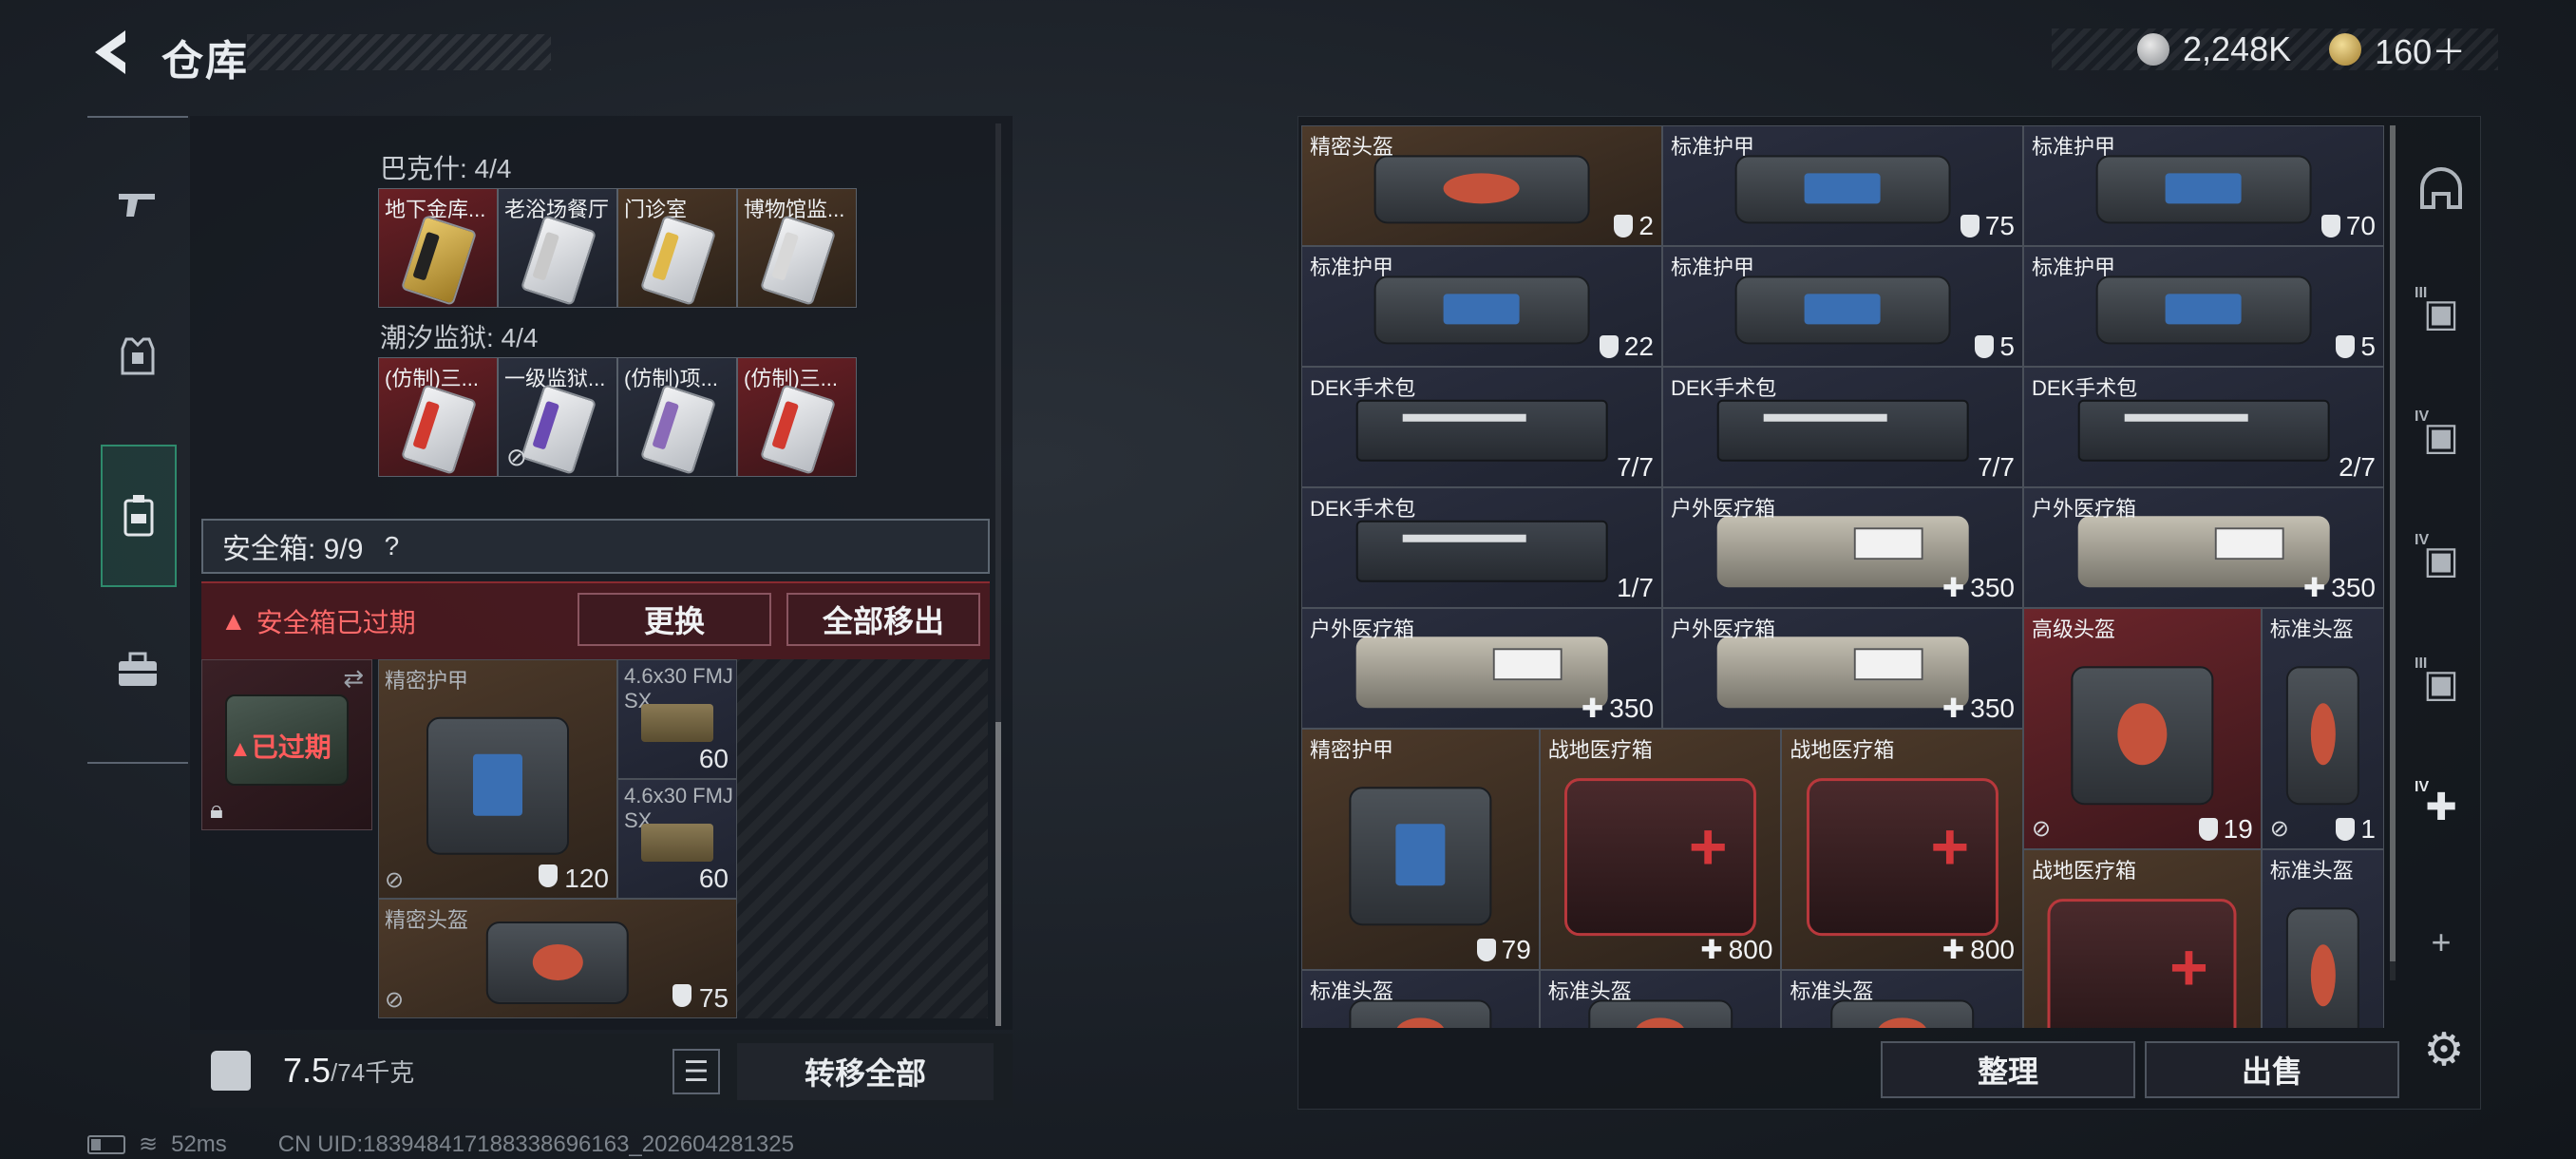 The width and height of the screenshot is (2576, 1159). What do you see at coordinates (998, 874) in the screenshot?
I see `left-scrollbar-thumb` at bounding box center [998, 874].